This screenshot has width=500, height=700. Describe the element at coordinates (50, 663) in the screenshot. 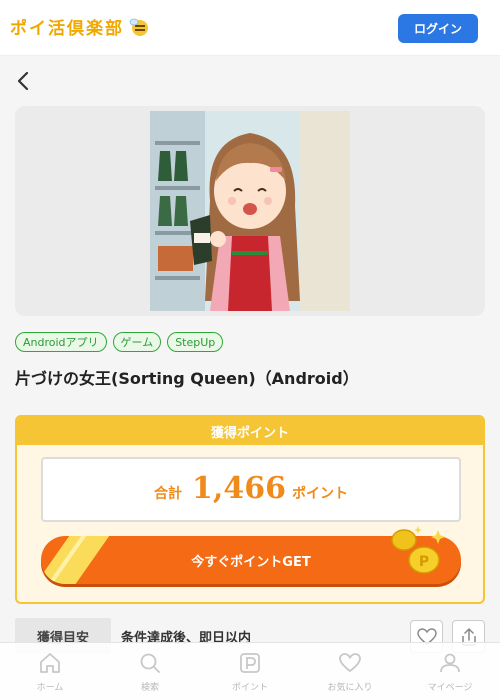

I see `home-icon` at that location.